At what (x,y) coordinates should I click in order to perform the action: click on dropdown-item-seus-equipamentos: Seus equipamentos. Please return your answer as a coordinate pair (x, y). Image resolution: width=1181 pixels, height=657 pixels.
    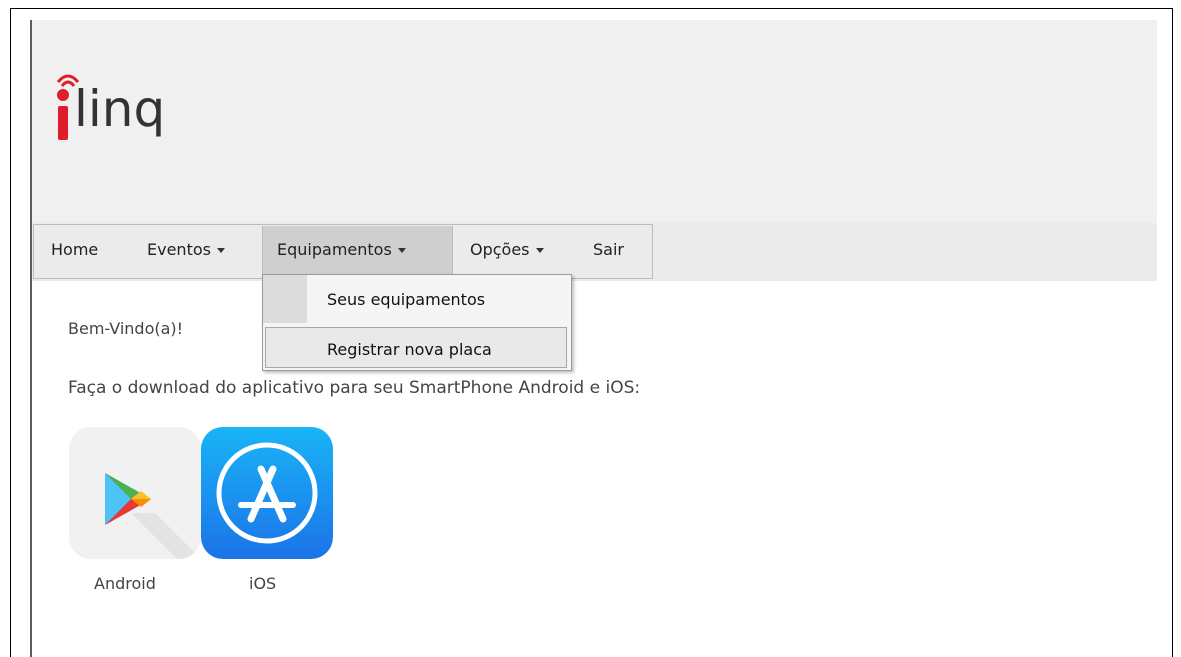
    Looking at the image, I should click on (406, 299).